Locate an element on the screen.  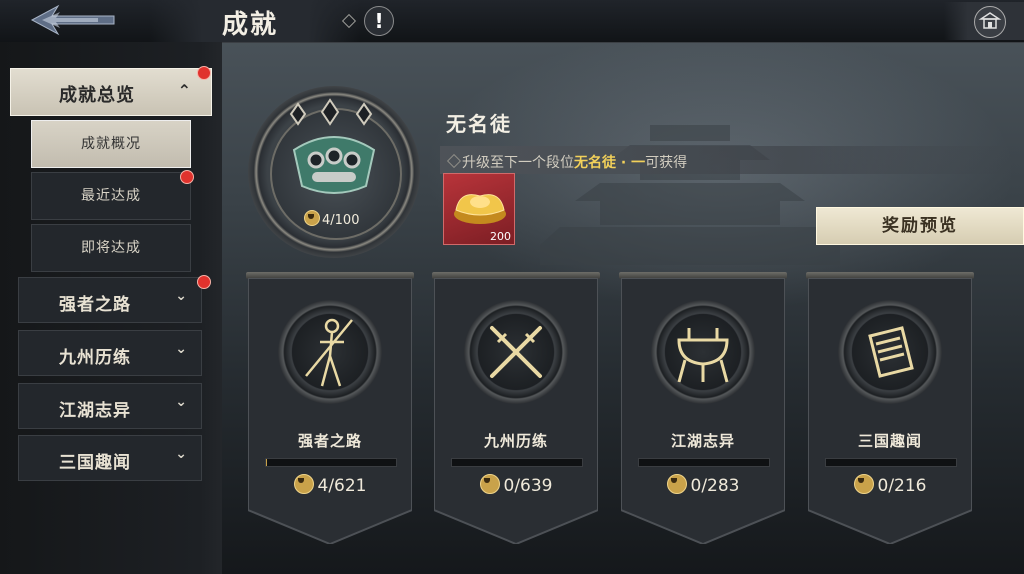
category-banner-jiuzhou: 九州历练 0/639 is located at coordinates (516, 408).